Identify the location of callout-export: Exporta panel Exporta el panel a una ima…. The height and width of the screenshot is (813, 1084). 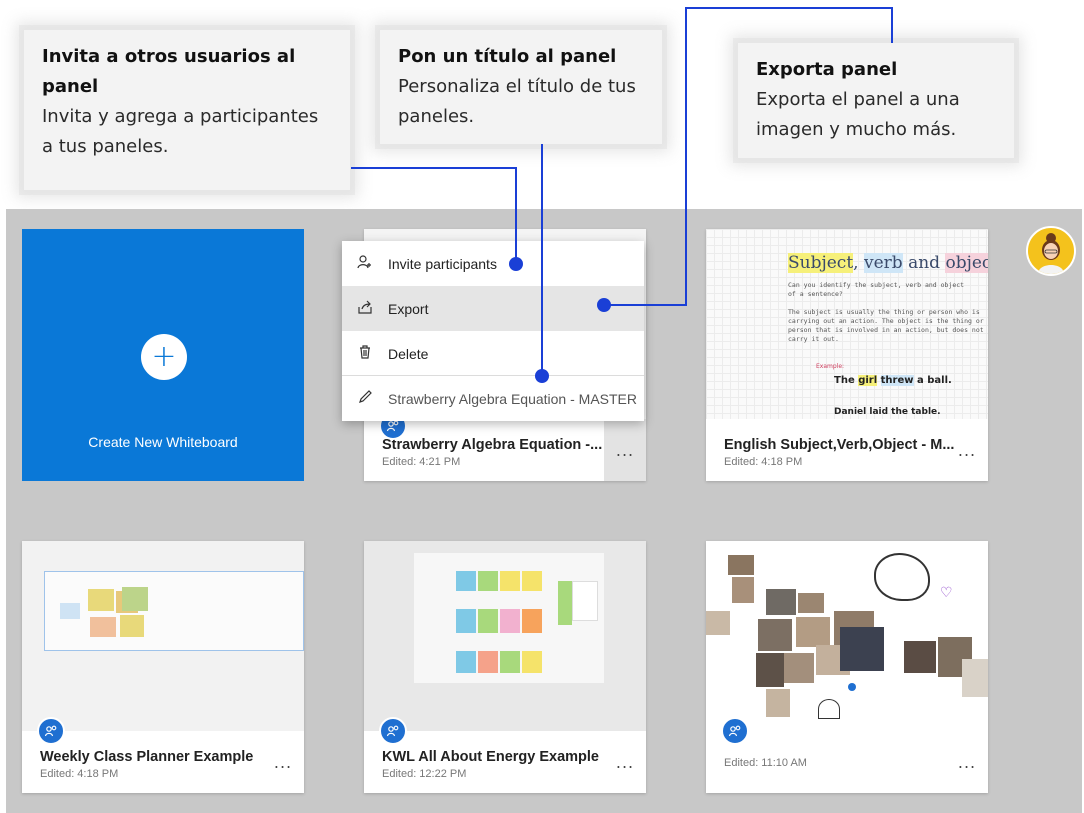
(876, 100).